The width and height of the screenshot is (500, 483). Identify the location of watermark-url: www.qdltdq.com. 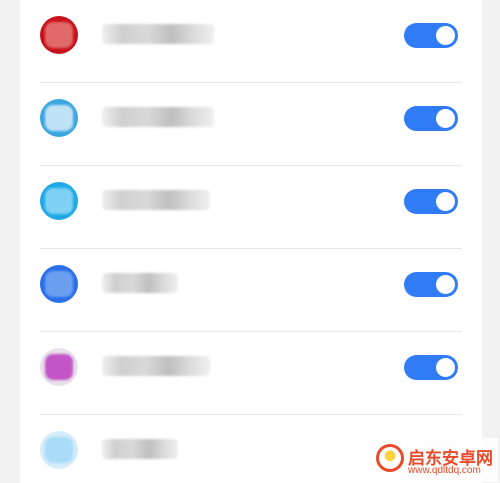
(444, 470).